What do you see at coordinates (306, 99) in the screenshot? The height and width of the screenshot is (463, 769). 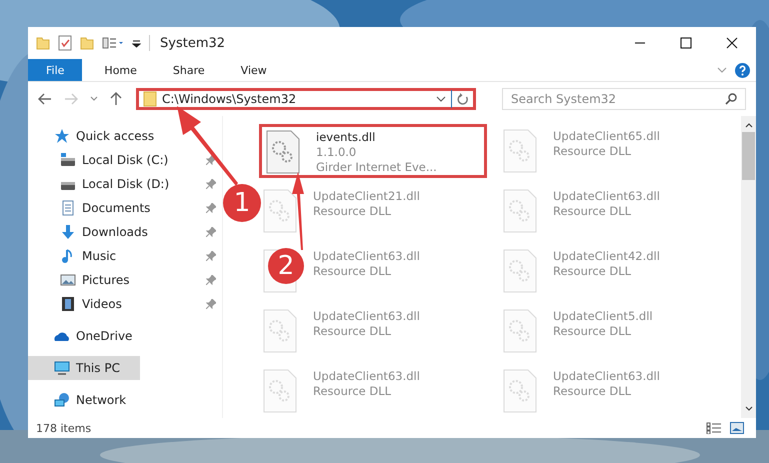 I see `address-field: C:\Windows\System32` at bounding box center [306, 99].